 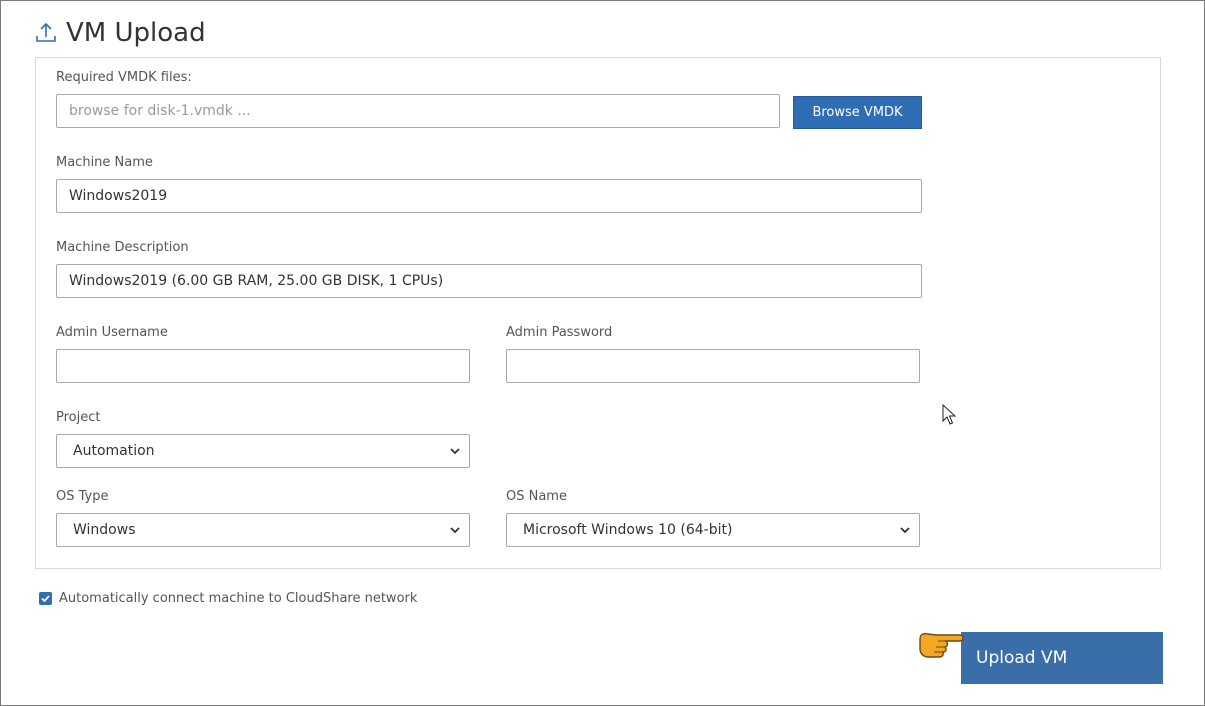 I want to click on vmdk-files-label: Required VMDK files:, so click(x=124, y=77).